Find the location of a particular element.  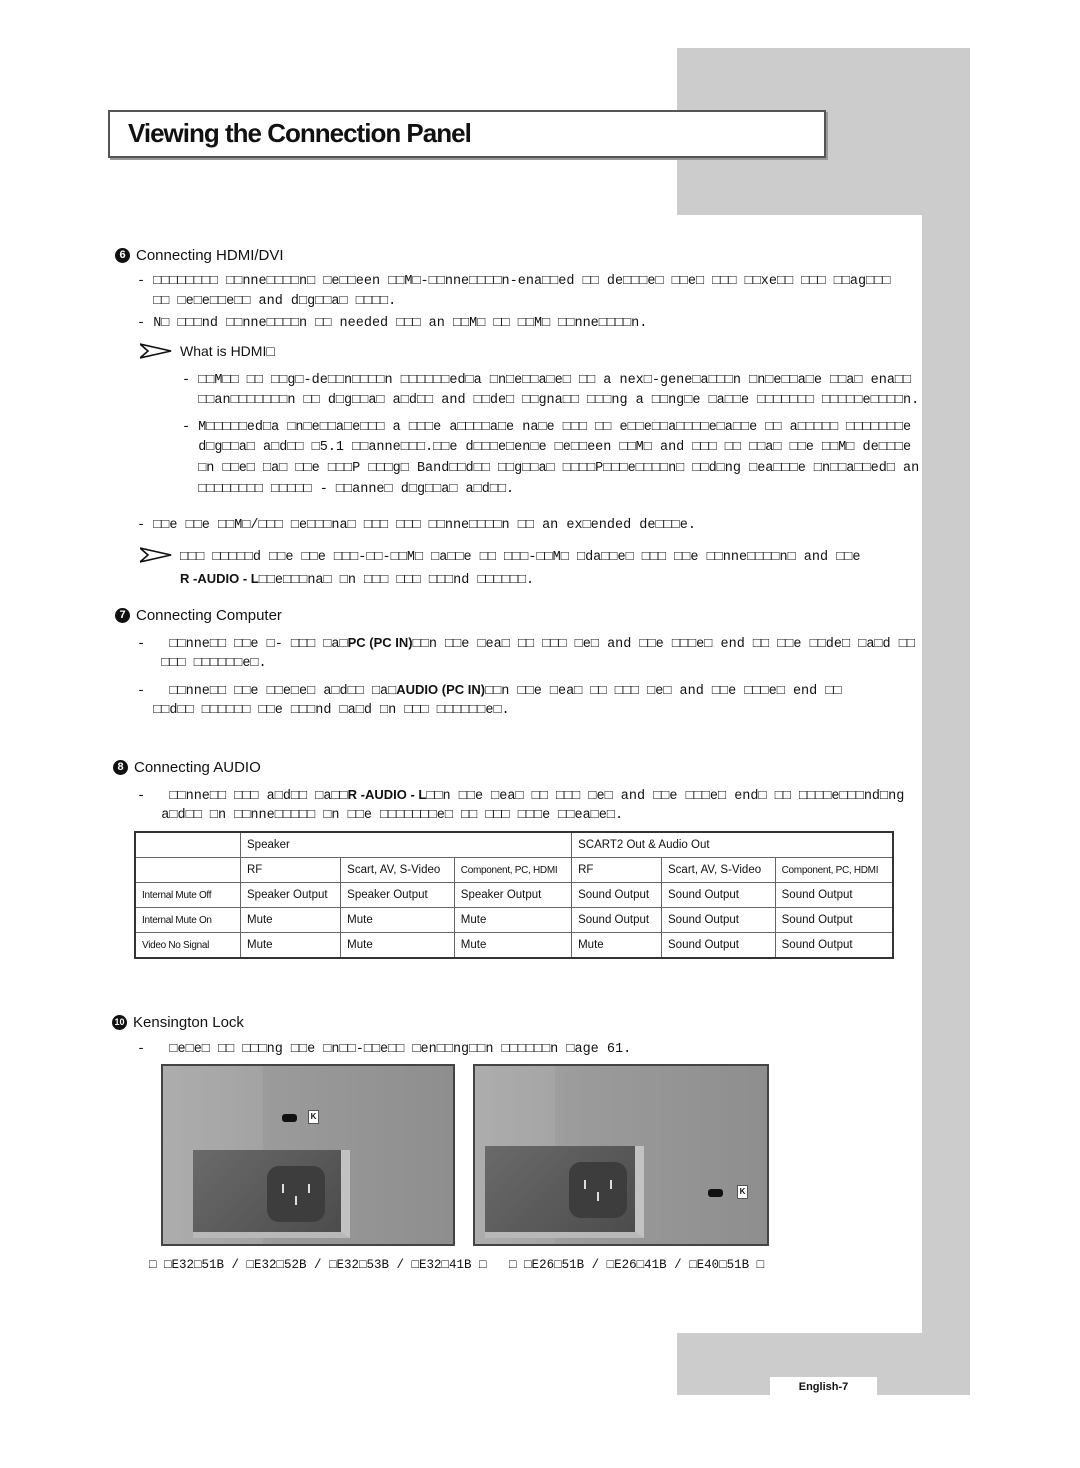

section-number-icon: 7 is located at coordinates (122, 615).